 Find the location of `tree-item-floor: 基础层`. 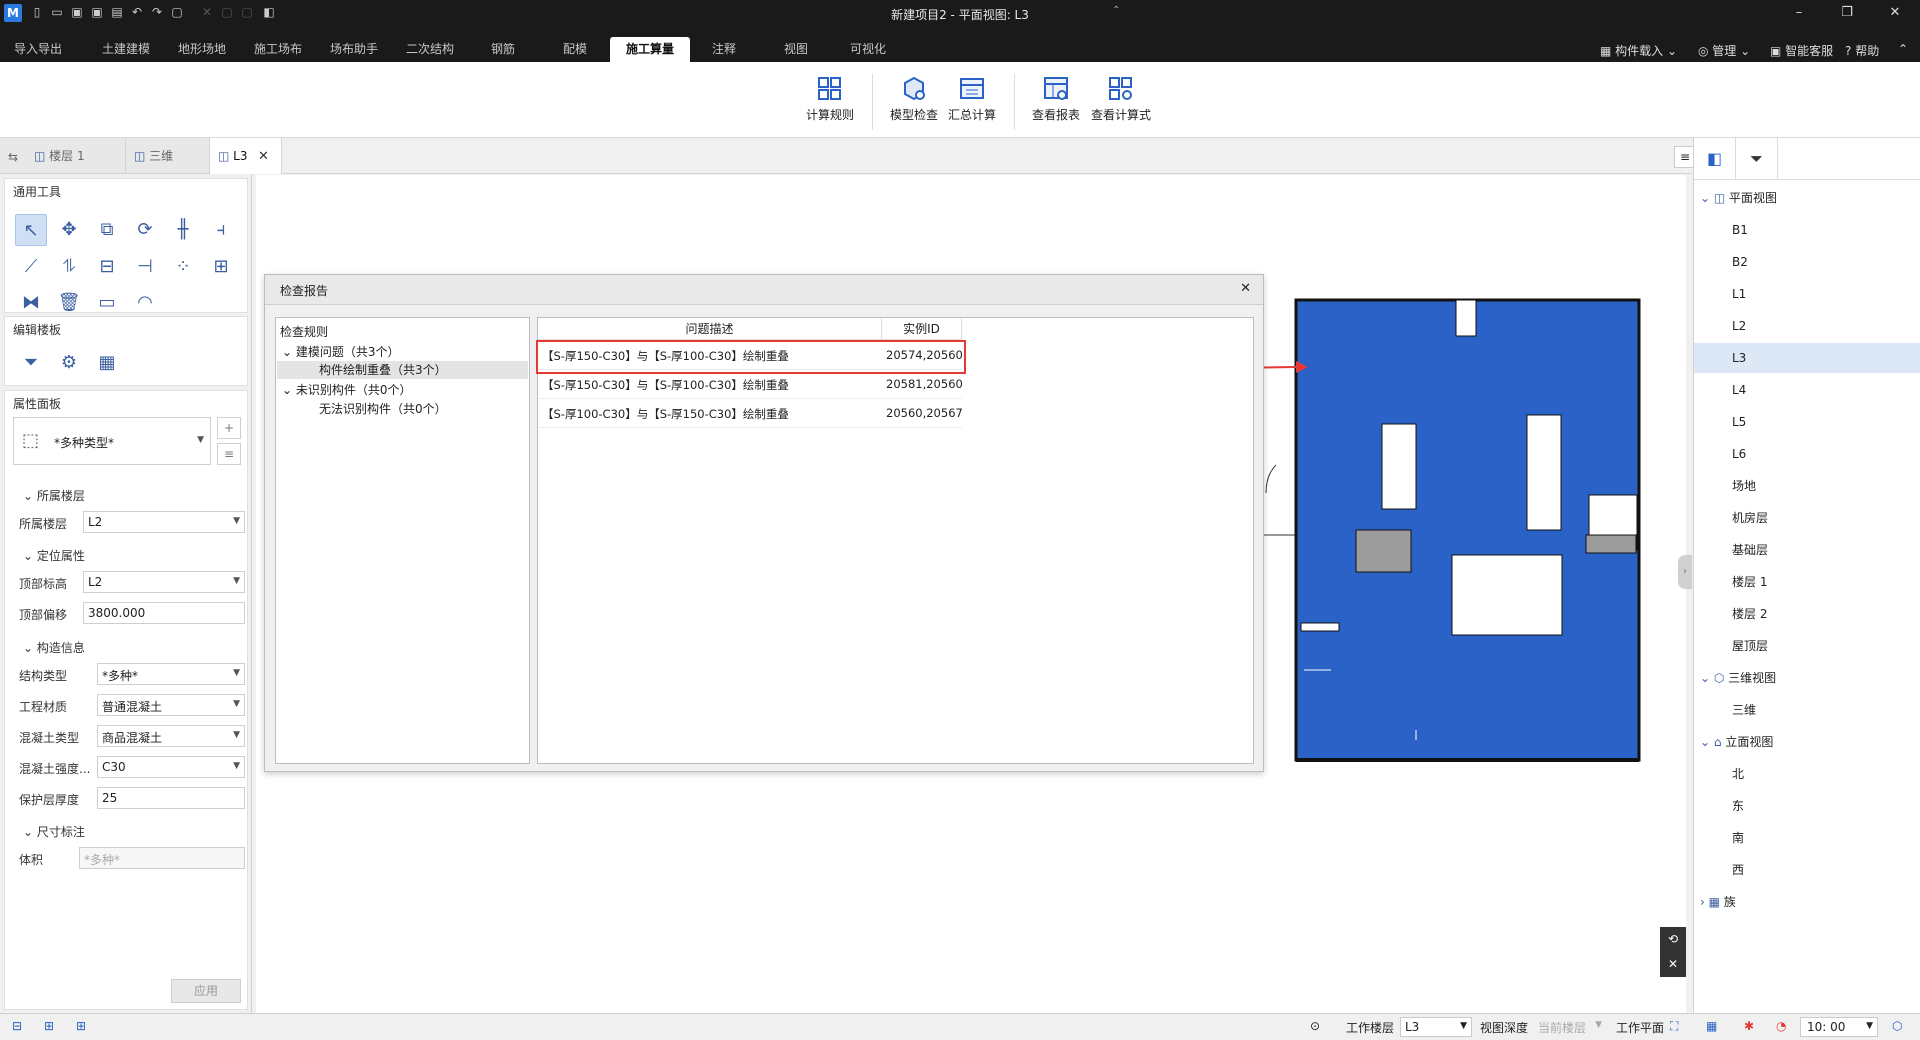

tree-item-floor: 基础层 is located at coordinates (1807, 550).